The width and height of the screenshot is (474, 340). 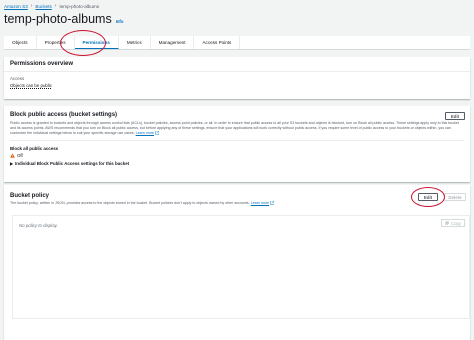 I want to click on bucket-policy-edit-button: Edit, so click(x=428, y=197).